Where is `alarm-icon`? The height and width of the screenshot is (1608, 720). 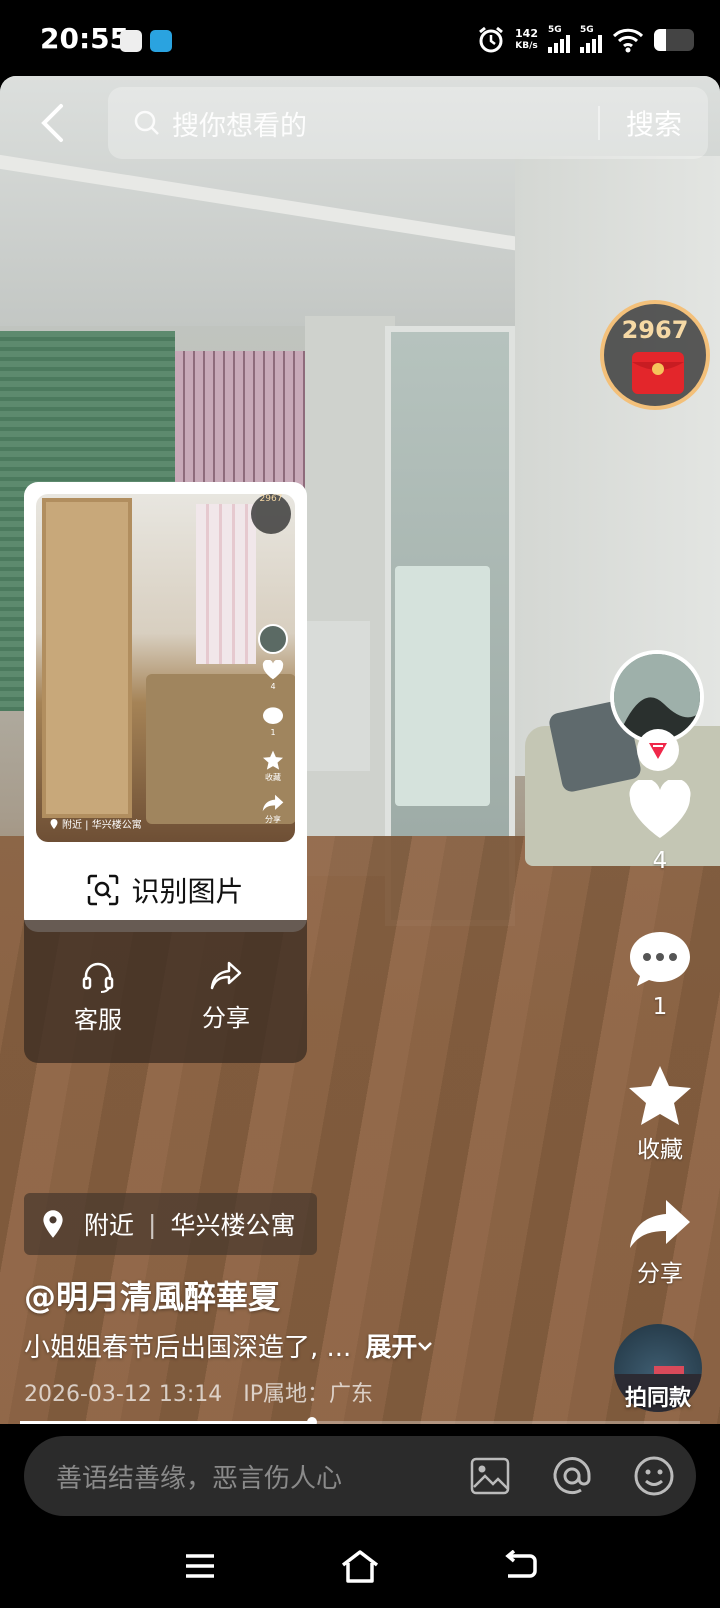 alarm-icon is located at coordinates (491, 39).